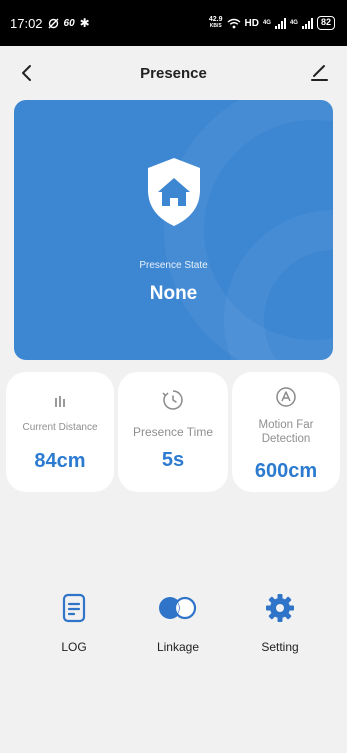  I want to click on timer-icon, so click(172, 400).